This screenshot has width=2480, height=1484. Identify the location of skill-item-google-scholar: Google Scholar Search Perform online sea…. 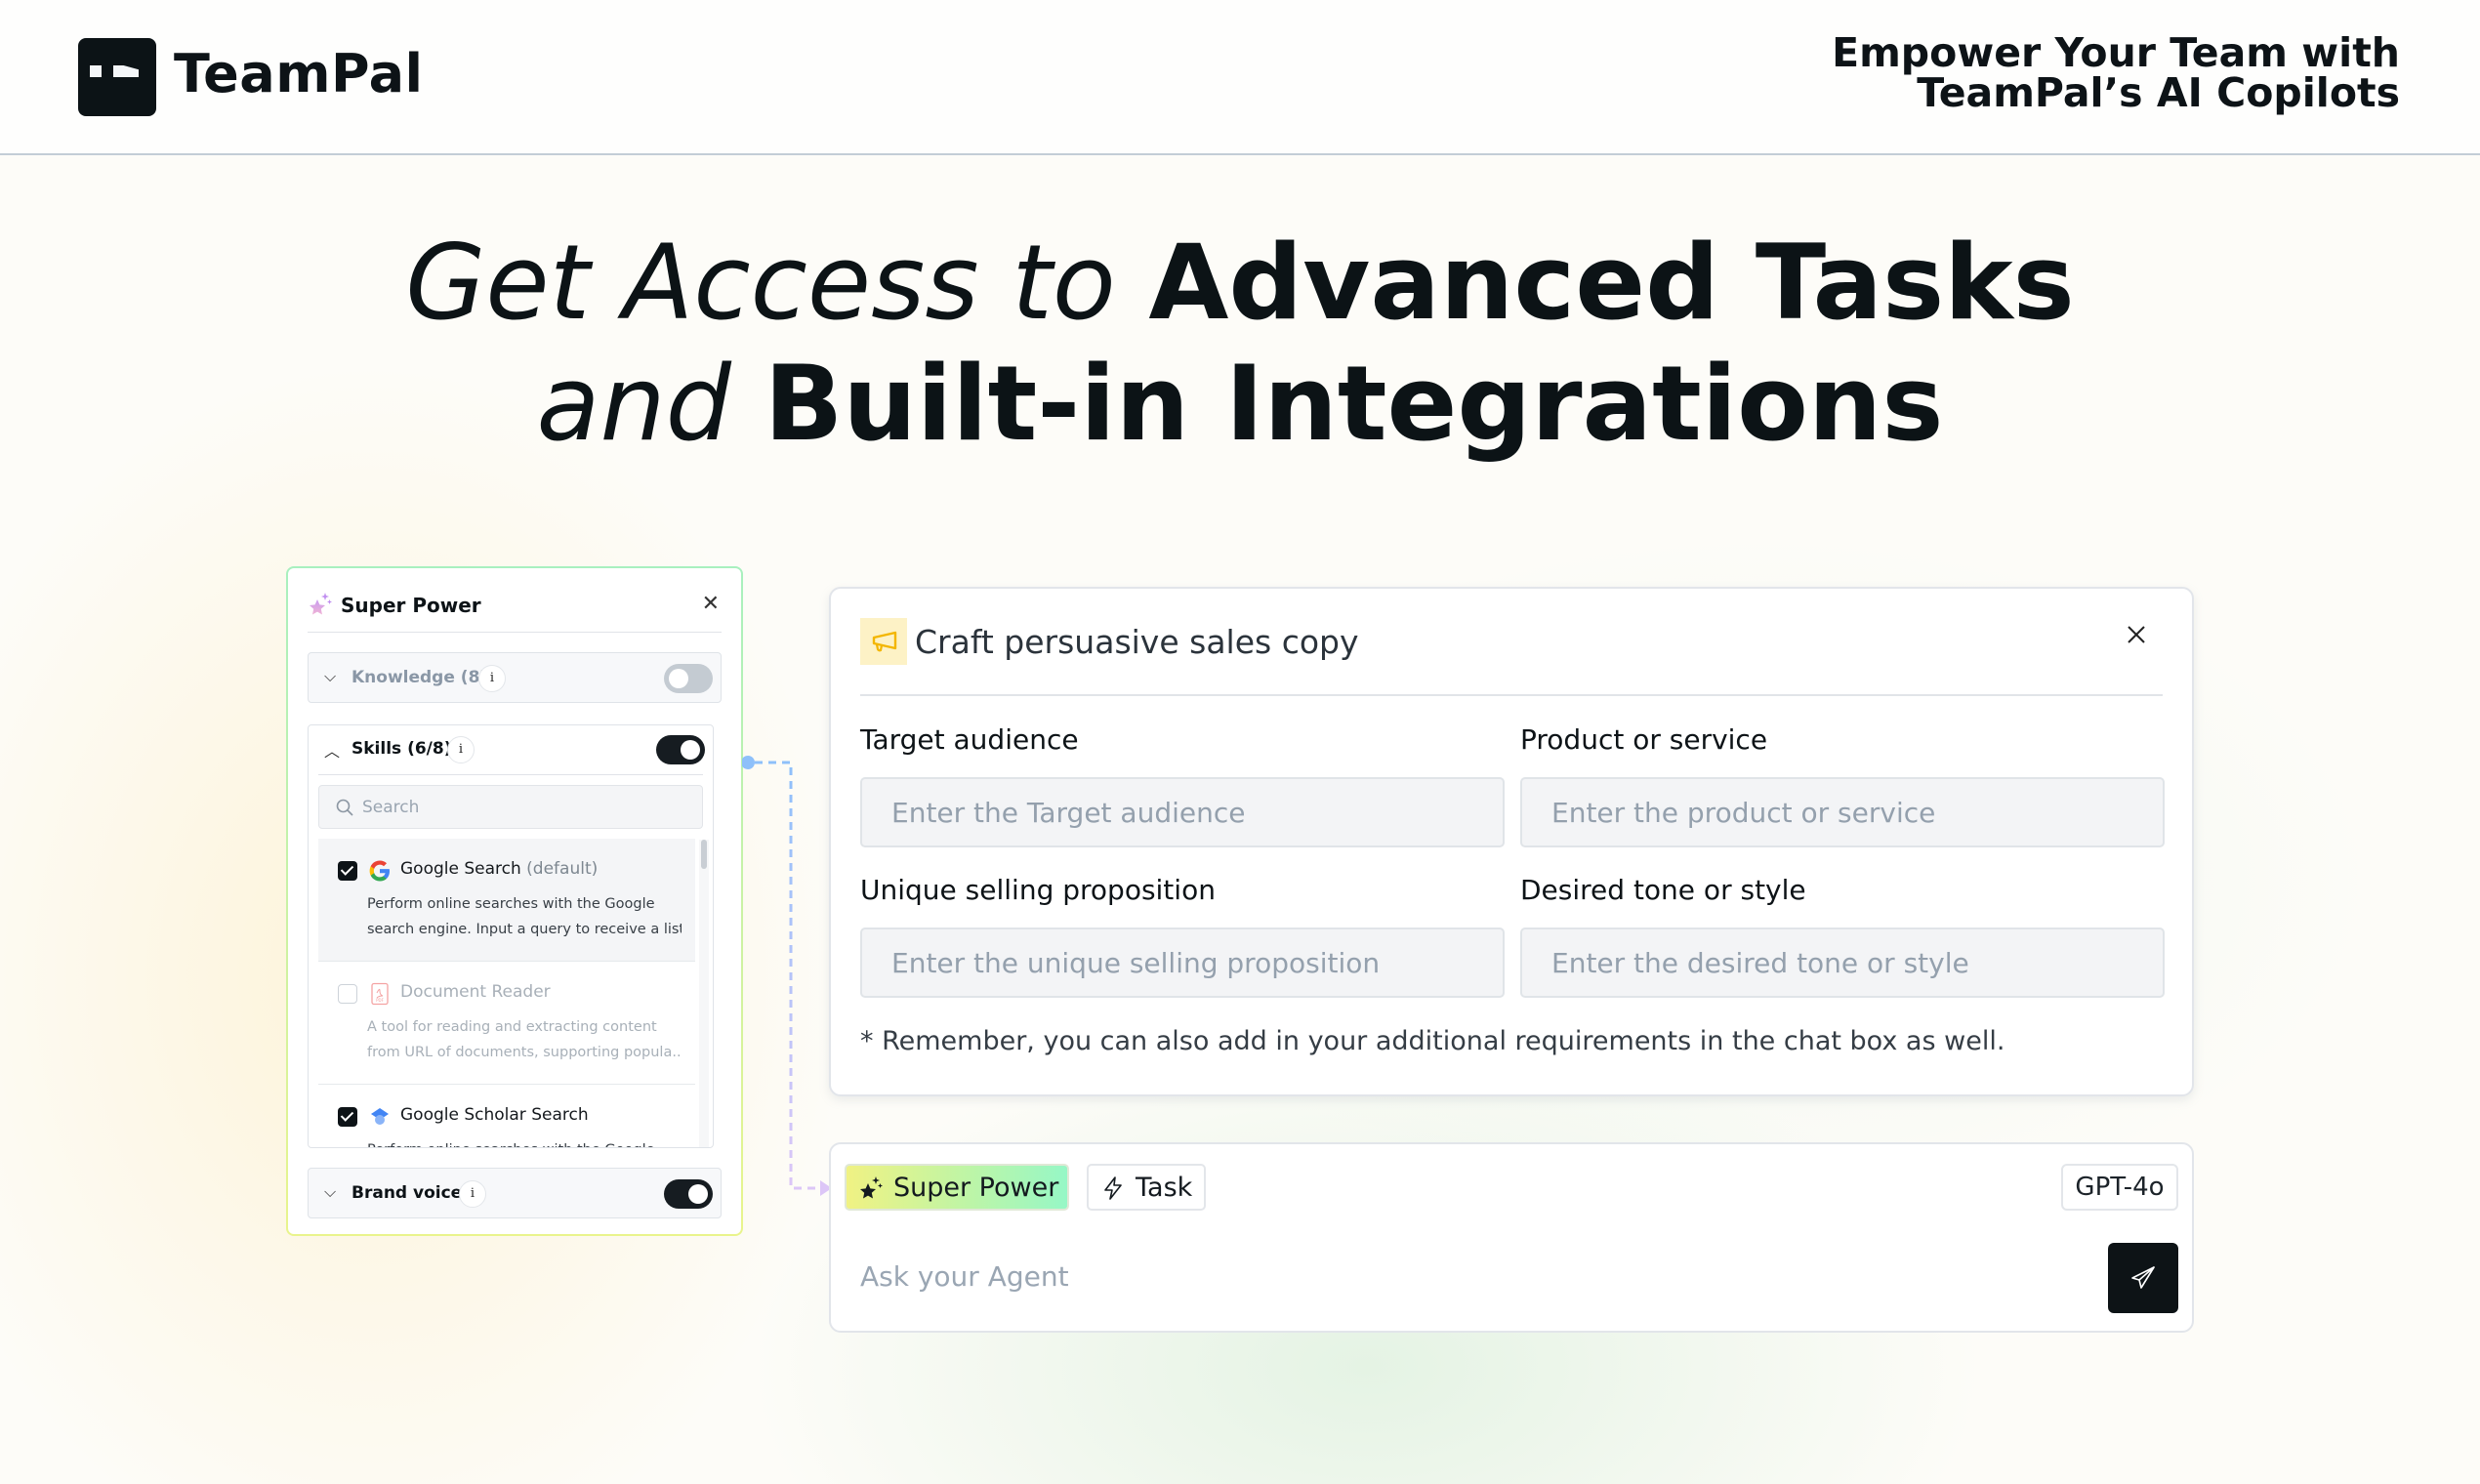
(506, 1116).